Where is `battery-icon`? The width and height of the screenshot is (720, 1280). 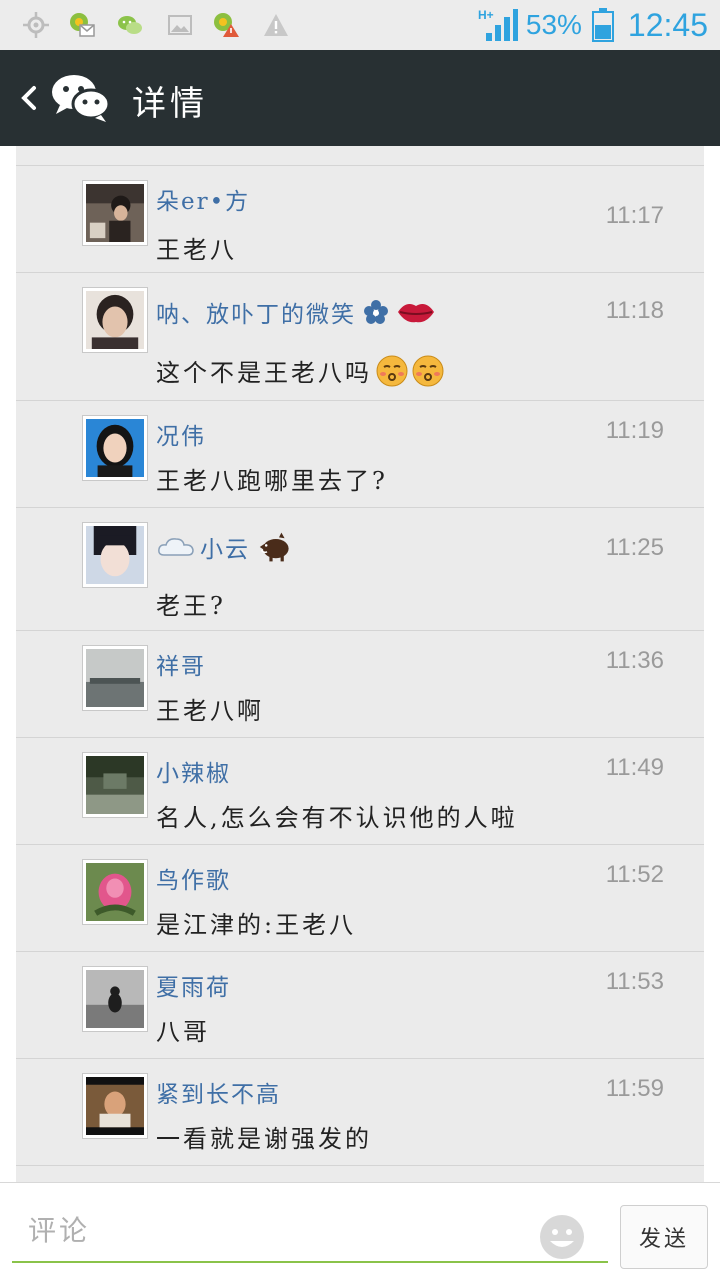 battery-icon is located at coordinates (602, 25).